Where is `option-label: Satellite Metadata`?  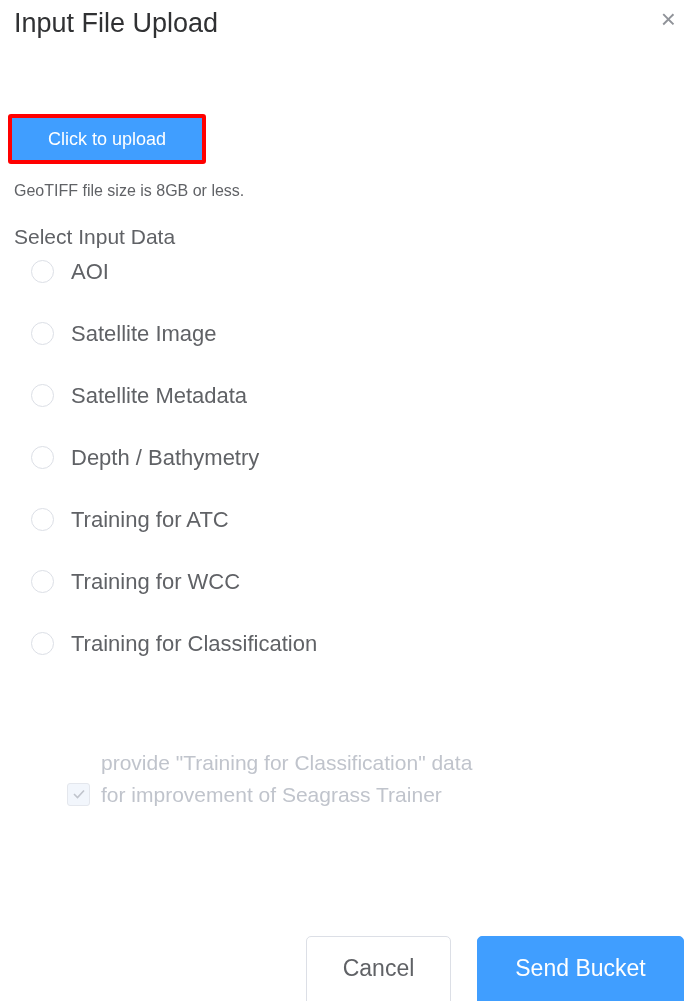 option-label: Satellite Metadata is located at coordinates (159, 395).